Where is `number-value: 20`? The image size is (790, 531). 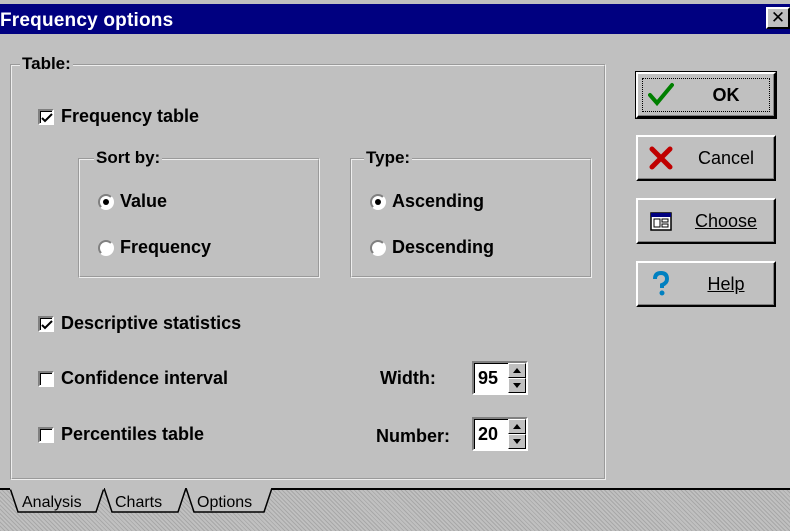
number-value: 20 is located at coordinates (488, 434).